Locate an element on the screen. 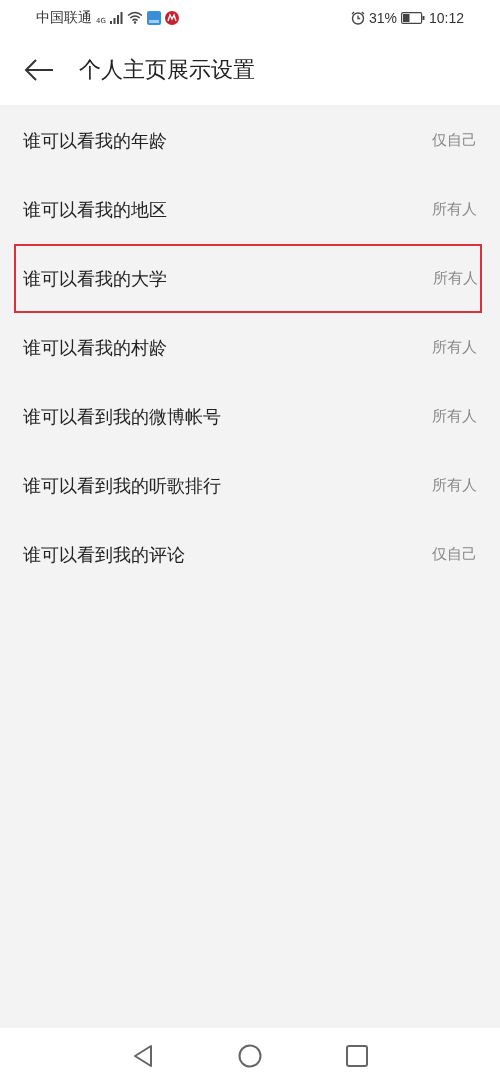 This screenshot has height=1083, width=500. setting-row: 谁可以看我的村龄 所有人 is located at coordinates (250, 347).